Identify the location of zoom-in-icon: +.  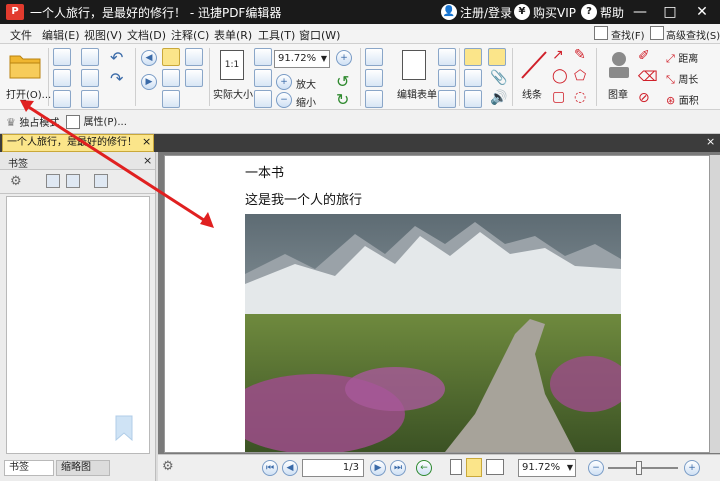
(284, 82).